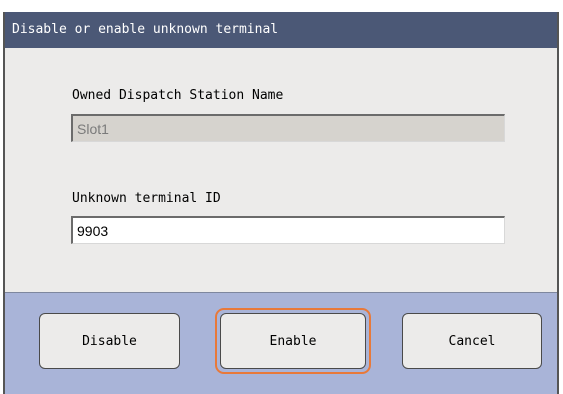 The height and width of the screenshot is (394, 563). Describe the element at coordinates (293, 341) in the screenshot. I see `enable-button: Enable` at that location.